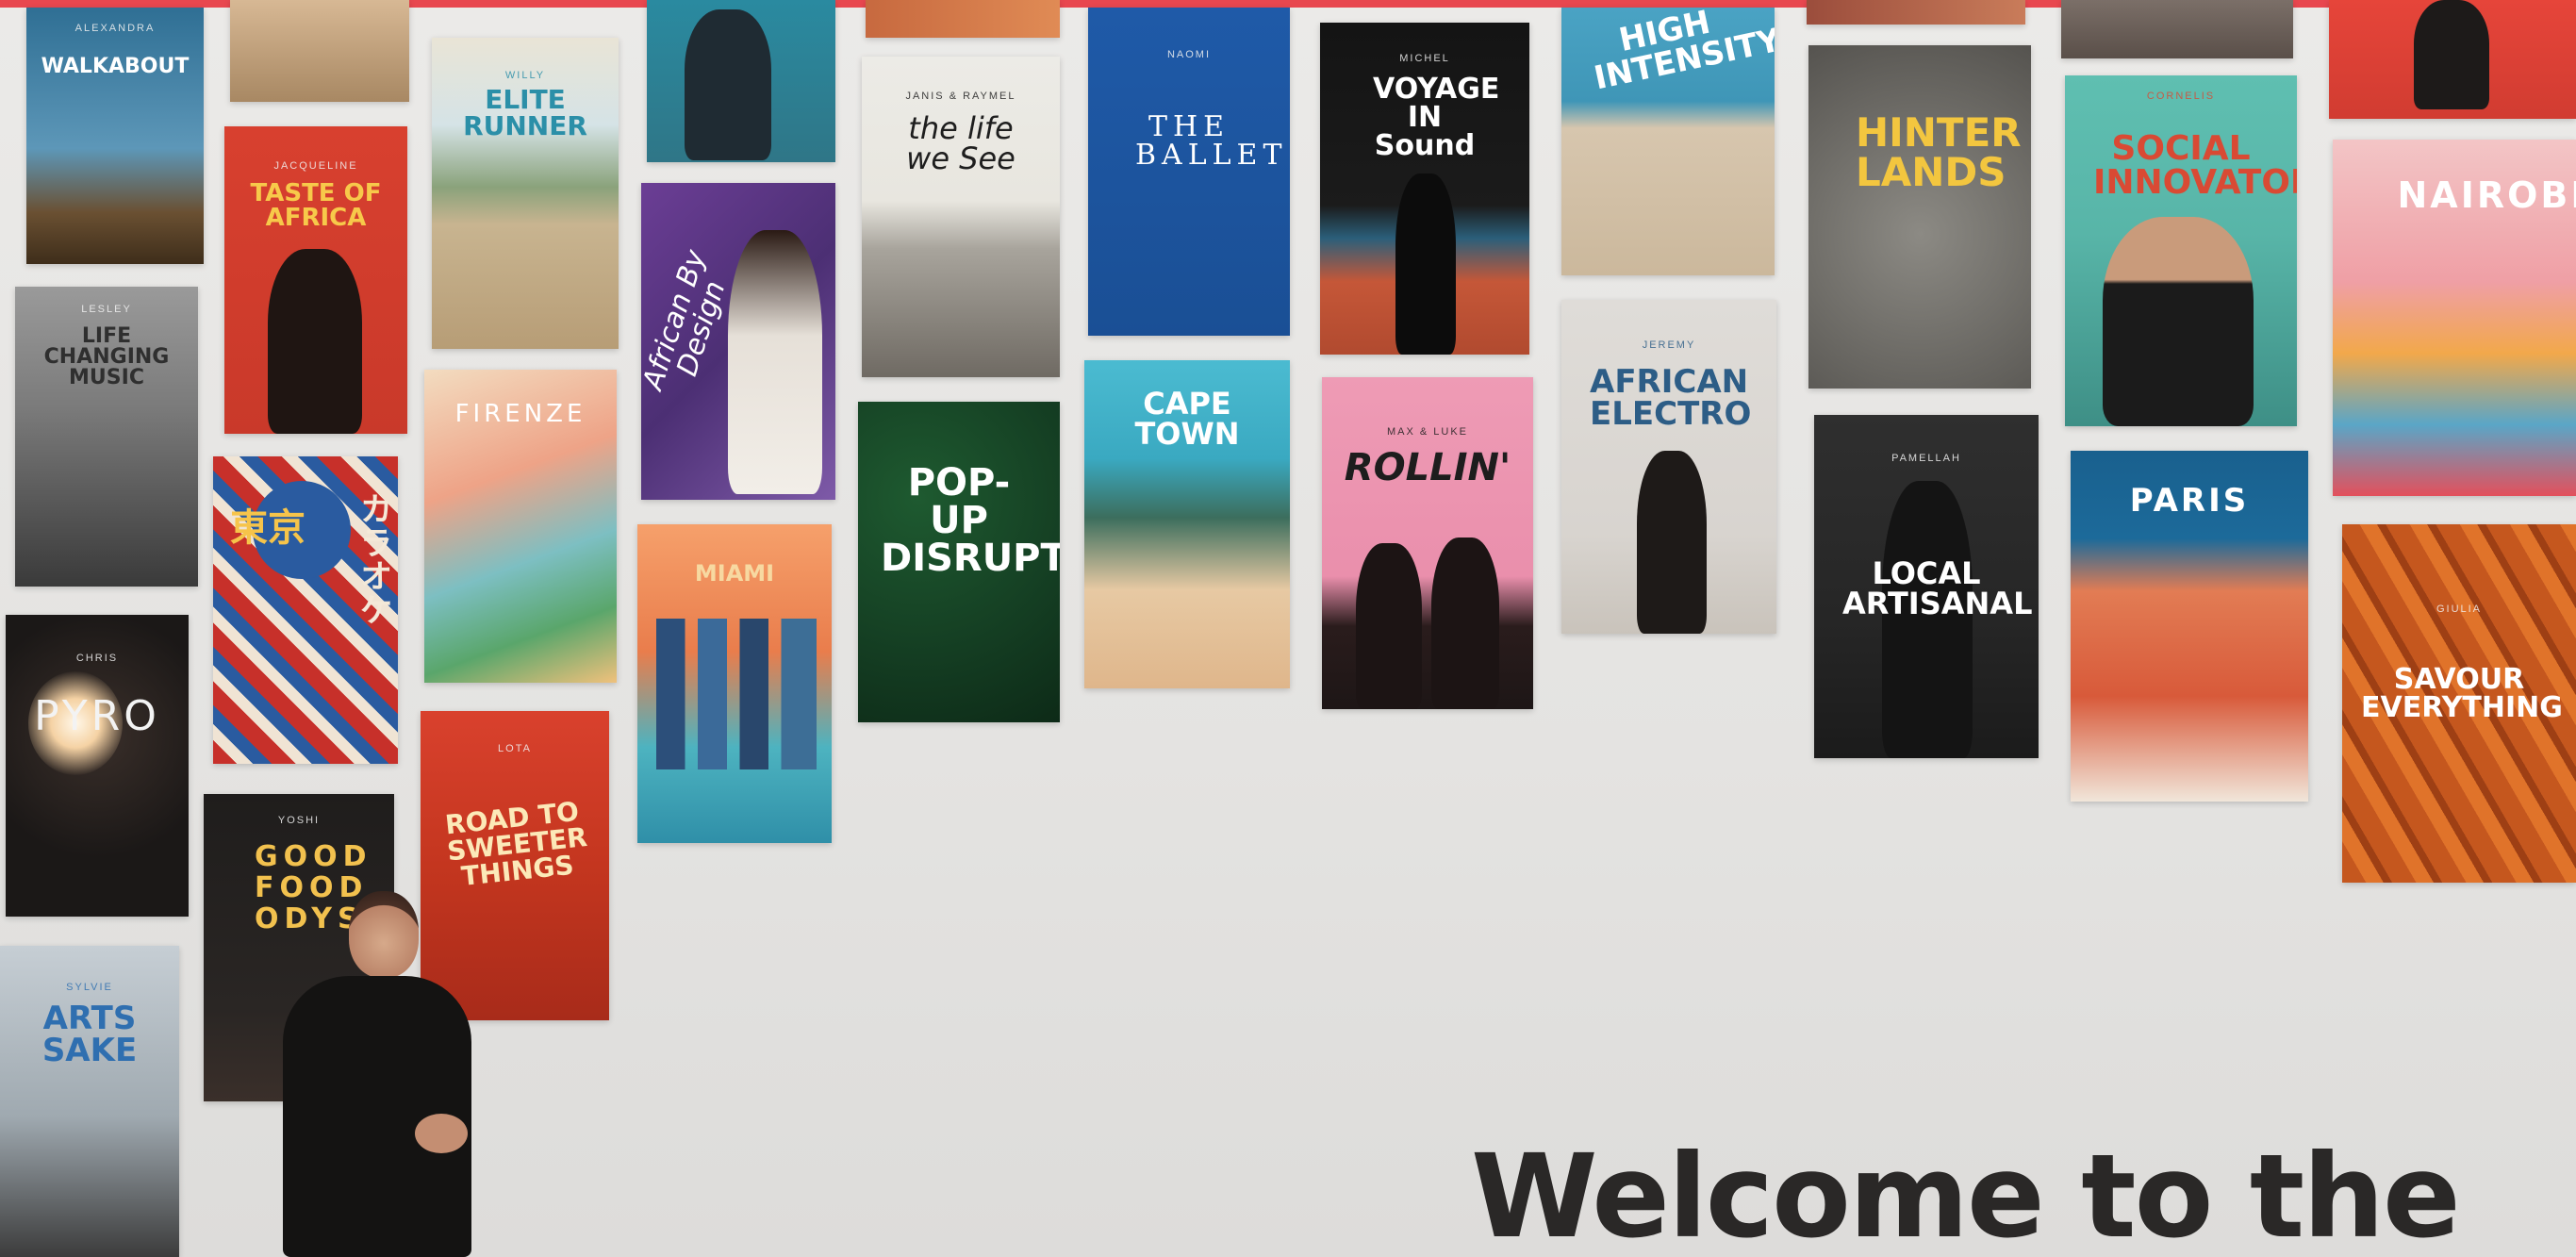  I want to click on poster-voyage-in-sound: MICHEL VOYAGE IN Sound, so click(1424, 189).